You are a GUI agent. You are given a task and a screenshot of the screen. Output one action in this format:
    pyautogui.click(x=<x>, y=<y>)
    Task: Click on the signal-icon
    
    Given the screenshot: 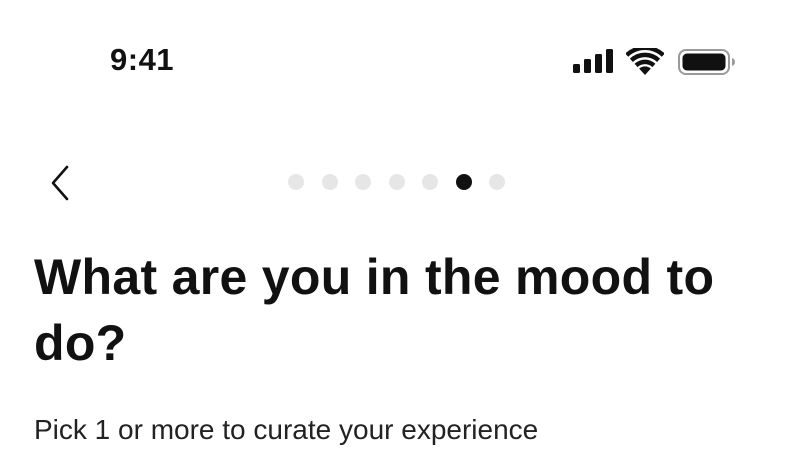 What is the action you would take?
    pyautogui.click(x=593, y=61)
    